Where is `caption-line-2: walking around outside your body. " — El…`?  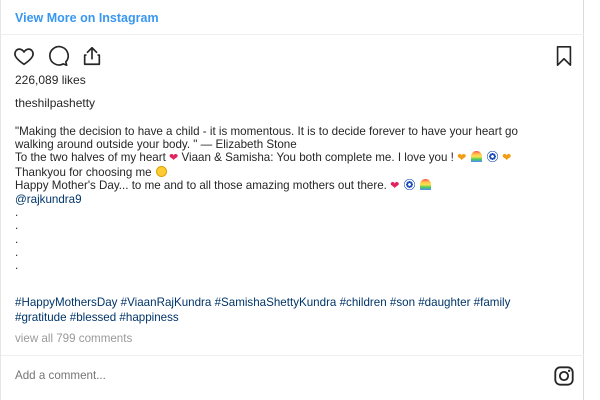 caption-line-2: walking around outside your body. " — El… is located at coordinates (156, 145).